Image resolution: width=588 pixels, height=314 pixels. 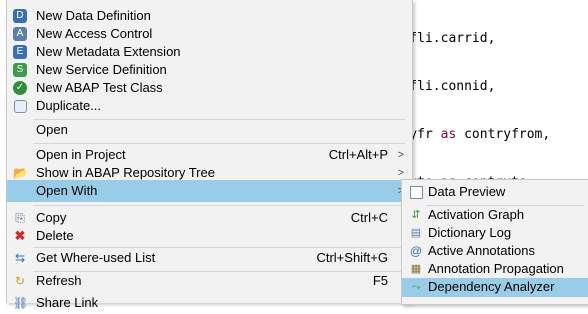 What do you see at coordinates (20, 16) in the screenshot?
I see `data-definition-icon: D` at bounding box center [20, 16].